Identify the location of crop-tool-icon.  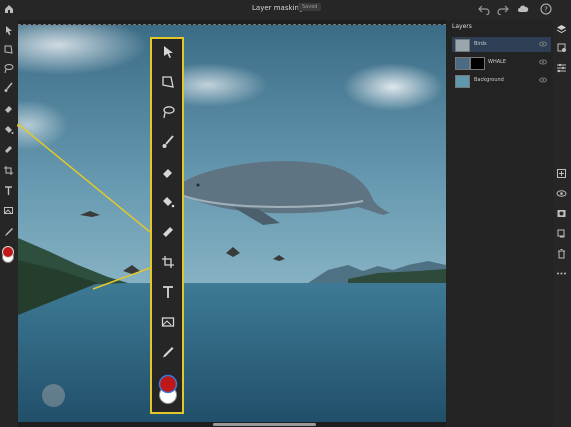
(8, 170).